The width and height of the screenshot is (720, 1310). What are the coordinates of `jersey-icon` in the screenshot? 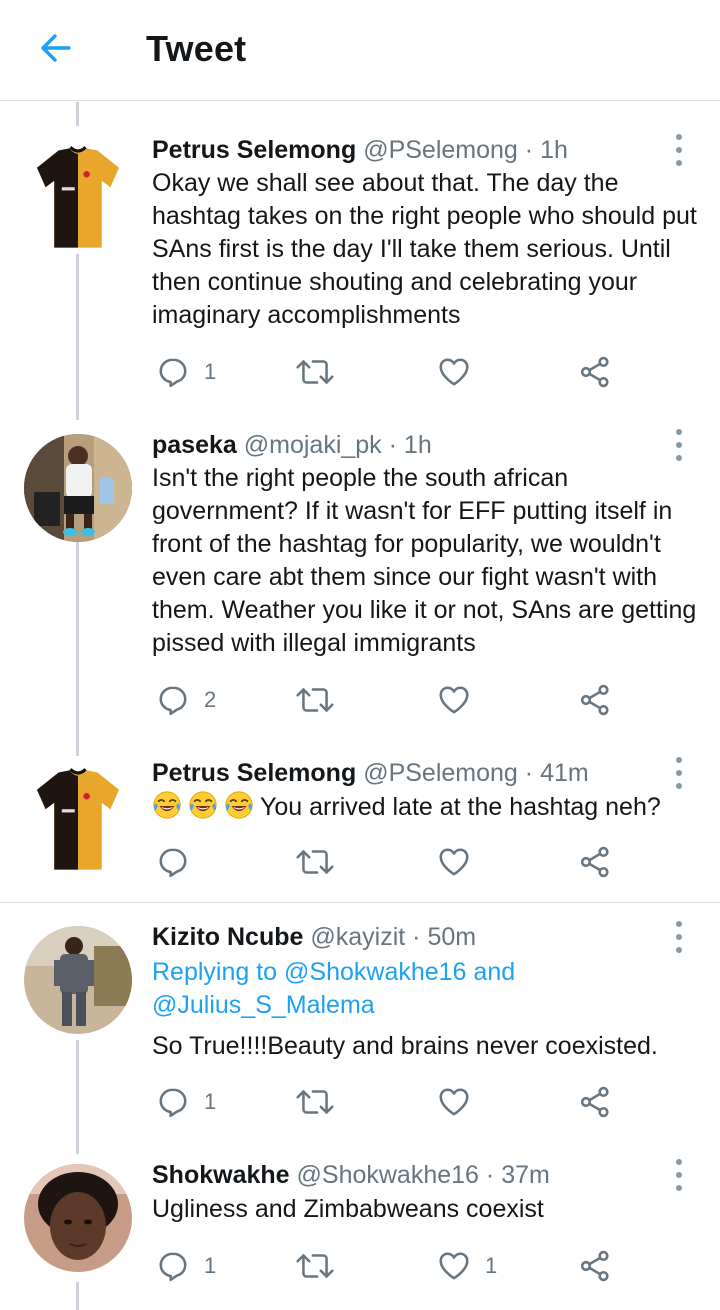 It's located at (78, 198).